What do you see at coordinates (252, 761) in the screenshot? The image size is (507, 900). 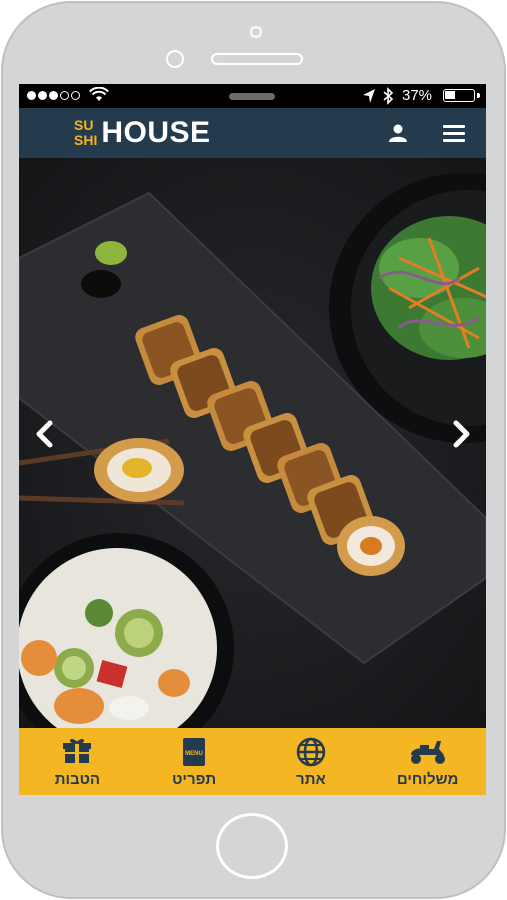 I see `bottom-tab-bar: הטבות MENU תפריט אתר משלוחים` at bounding box center [252, 761].